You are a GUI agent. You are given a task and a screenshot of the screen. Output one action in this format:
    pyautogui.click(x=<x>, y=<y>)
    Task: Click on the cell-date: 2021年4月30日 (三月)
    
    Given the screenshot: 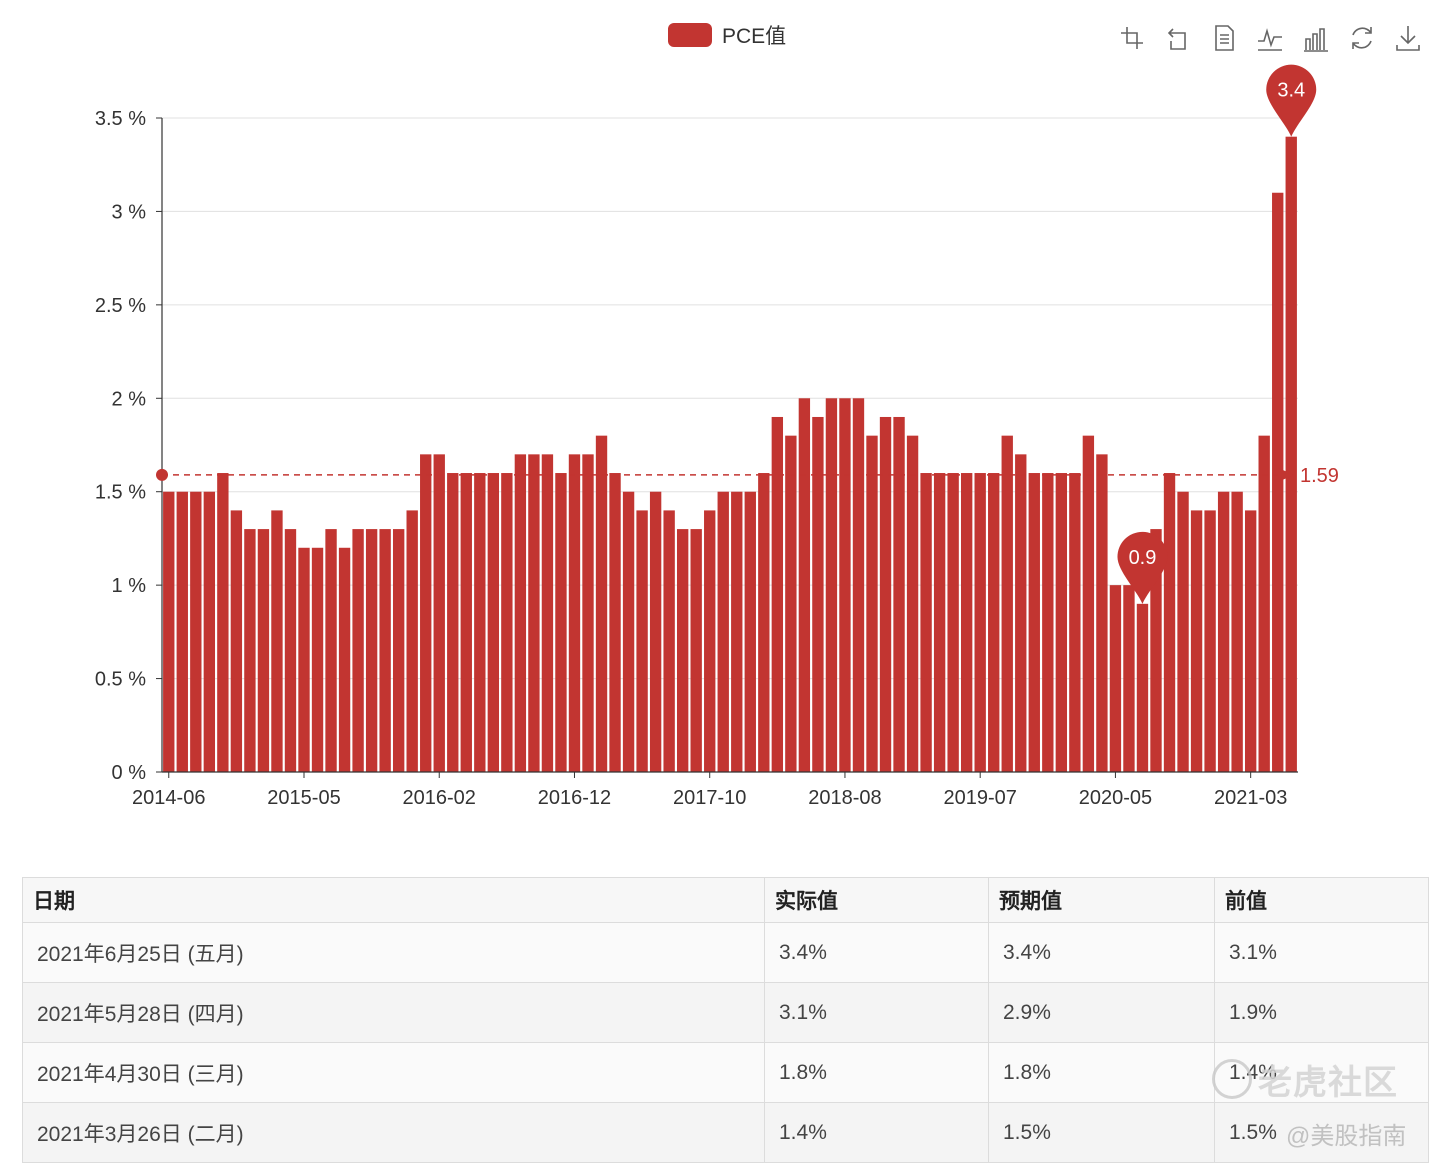 What is the action you would take?
    pyautogui.click(x=393, y=1072)
    